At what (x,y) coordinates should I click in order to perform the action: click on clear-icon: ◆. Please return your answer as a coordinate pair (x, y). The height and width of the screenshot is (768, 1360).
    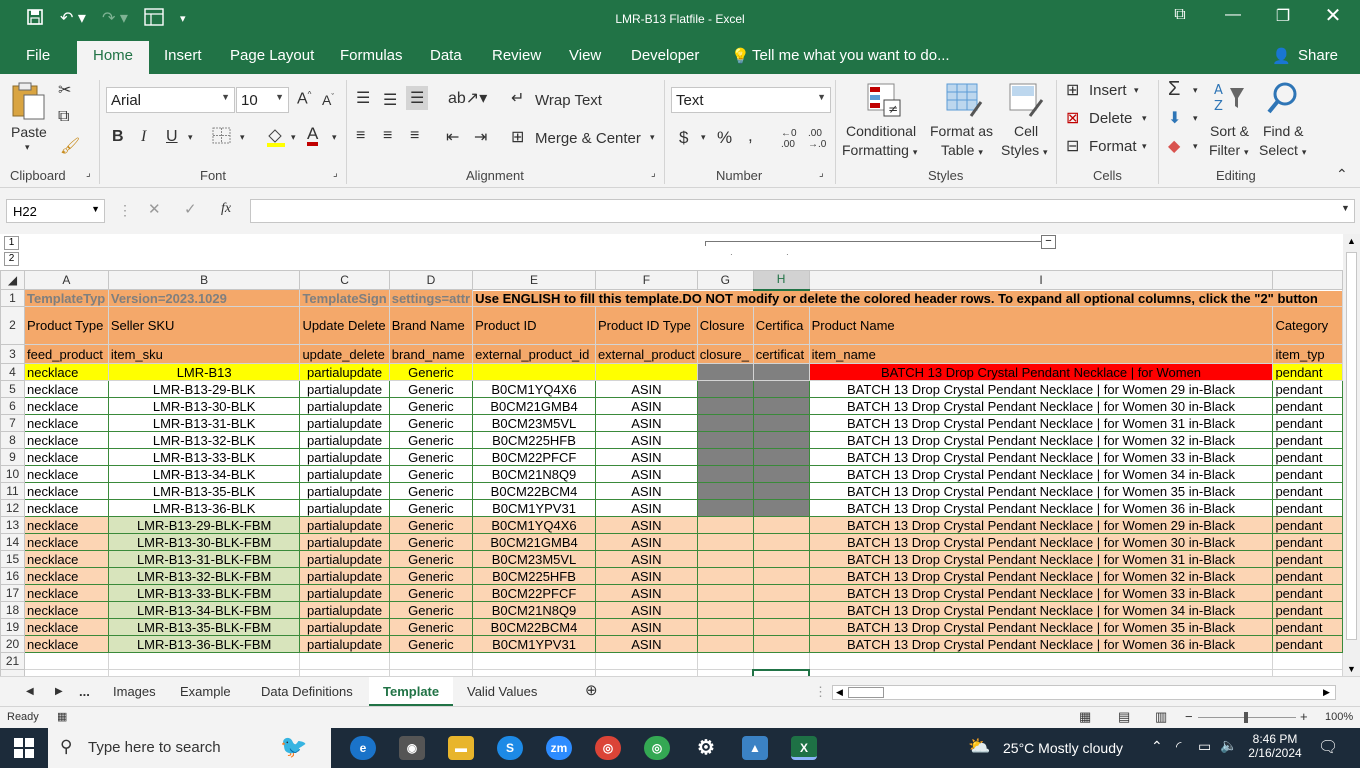
    Looking at the image, I should click on (1174, 146).